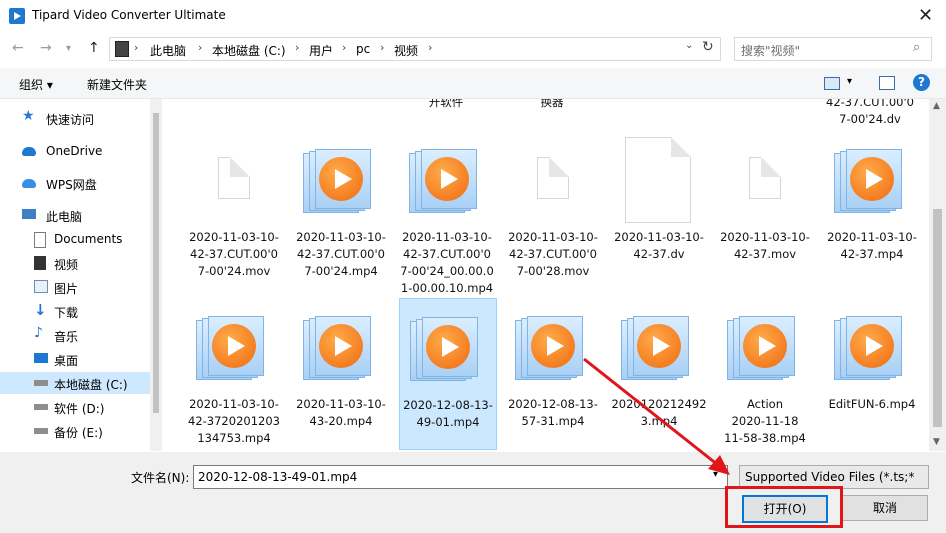  I want to click on file-name-partial: 开软件, so click(446, 104).